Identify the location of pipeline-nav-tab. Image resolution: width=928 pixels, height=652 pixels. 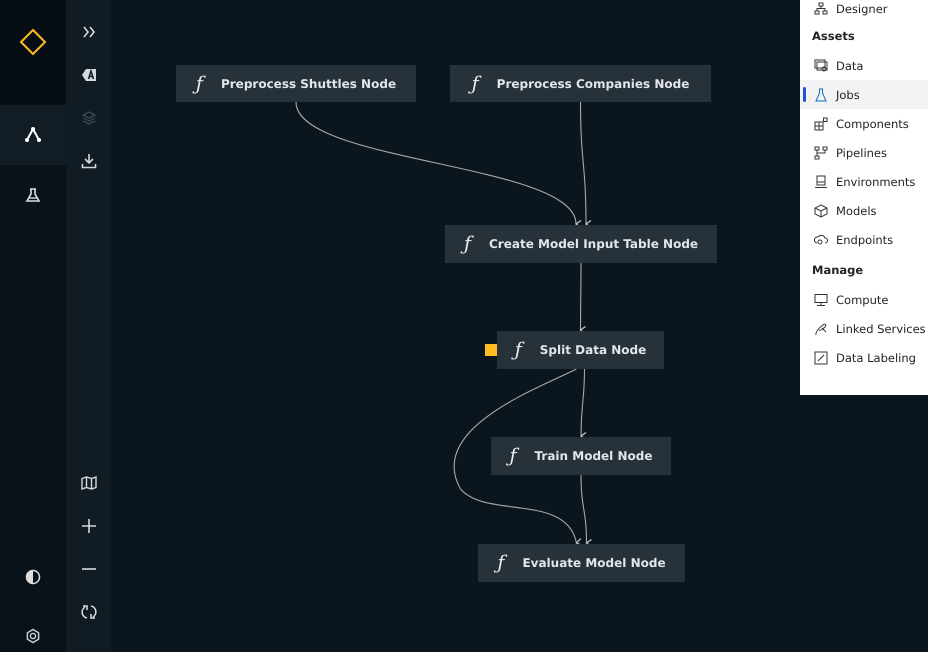
(33, 135).